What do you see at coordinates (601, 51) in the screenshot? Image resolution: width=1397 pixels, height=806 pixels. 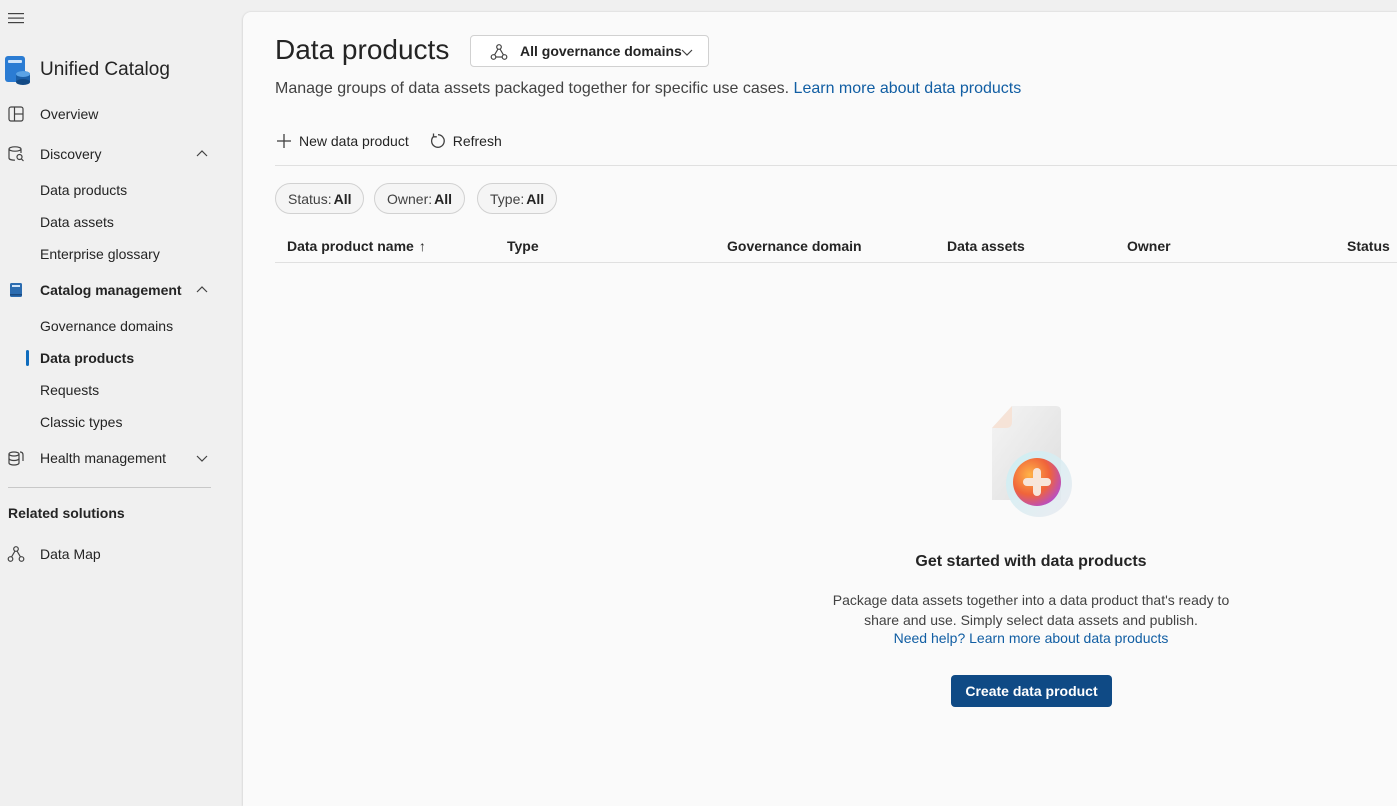 I see `domain-dropdown-label: All governance domains` at bounding box center [601, 51].